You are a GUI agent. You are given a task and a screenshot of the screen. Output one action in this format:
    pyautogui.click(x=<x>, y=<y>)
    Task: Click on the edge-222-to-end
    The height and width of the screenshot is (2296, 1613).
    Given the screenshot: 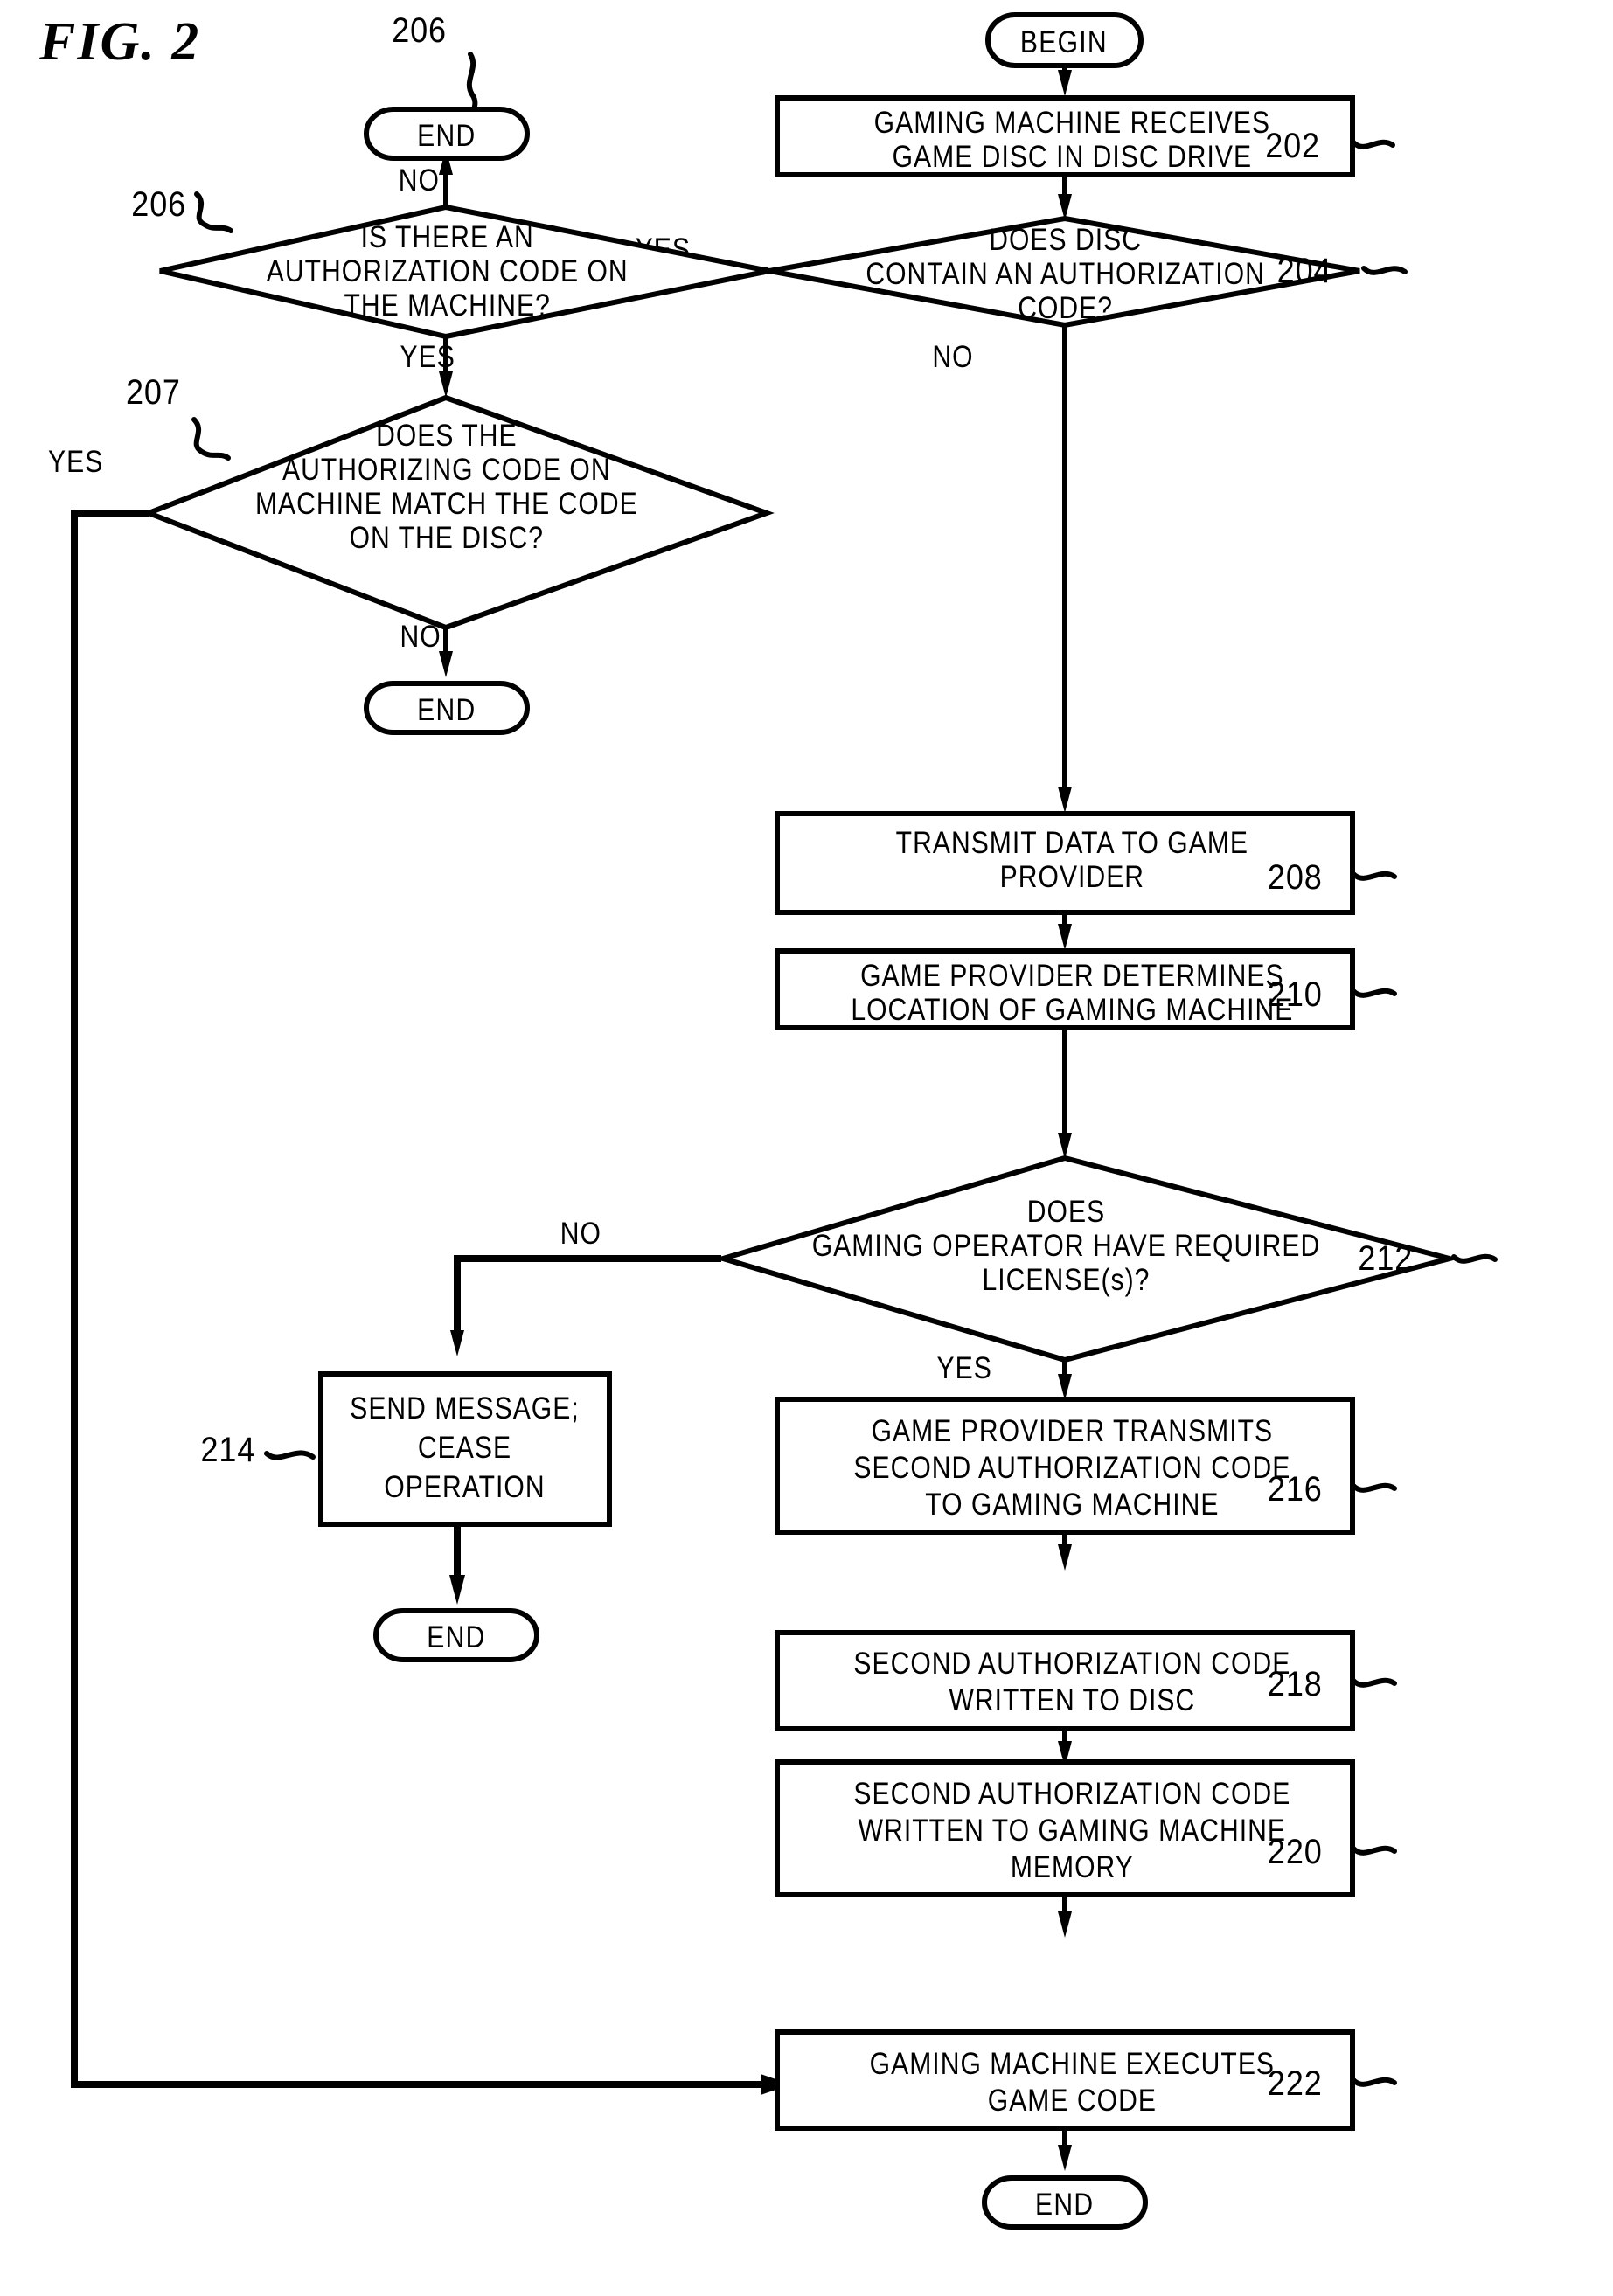 What is the action you would take?
    pyautogui.click(x=1065, y=2149)
    